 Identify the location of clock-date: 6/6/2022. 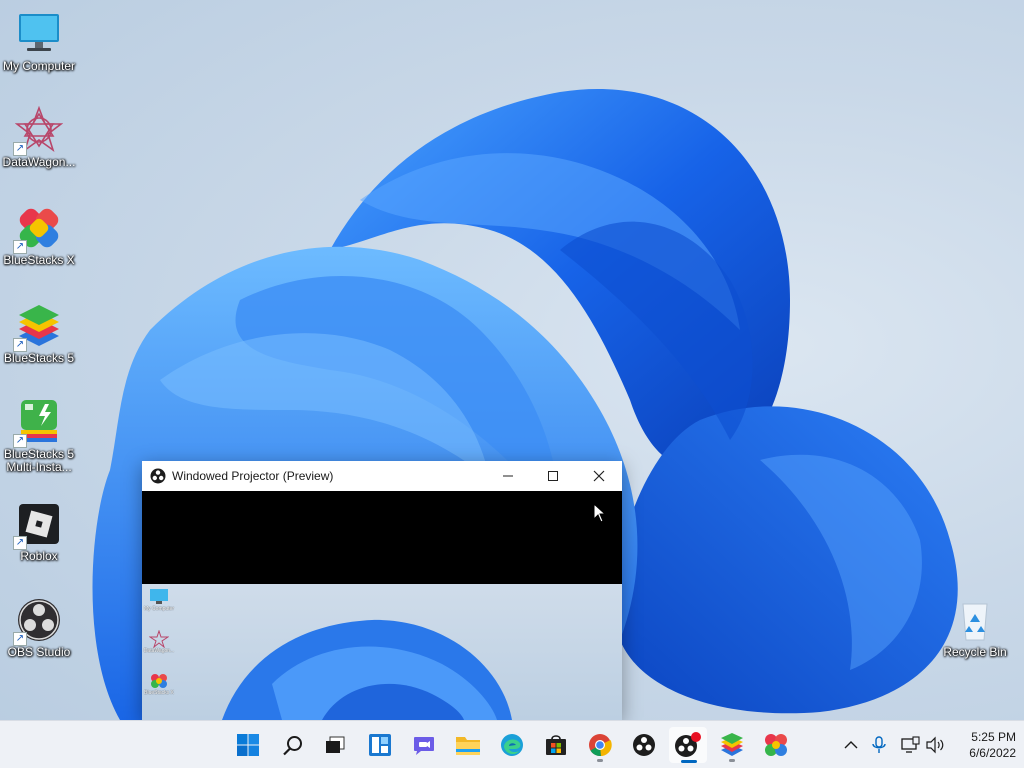
(992, 753).